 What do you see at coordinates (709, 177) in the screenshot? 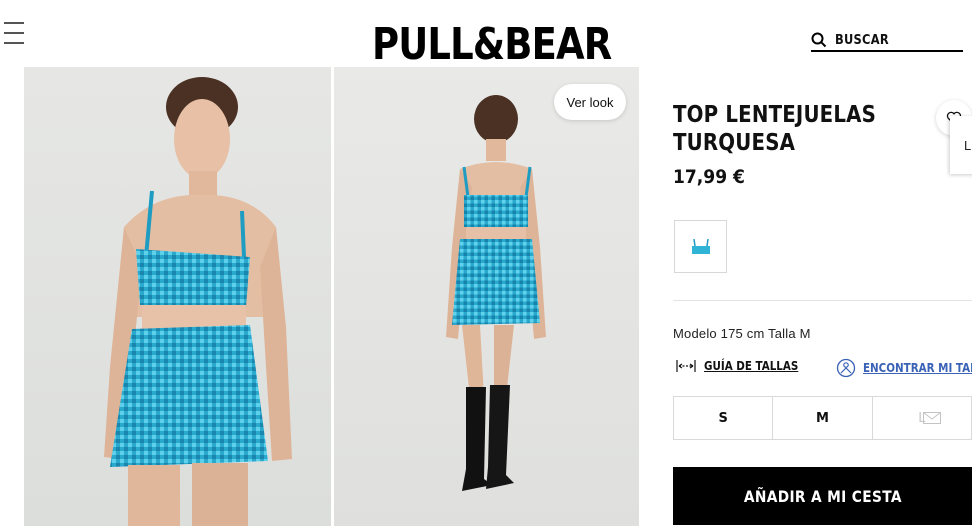
I see `product-price: 17,99 €` at bounding box center [709, 177].